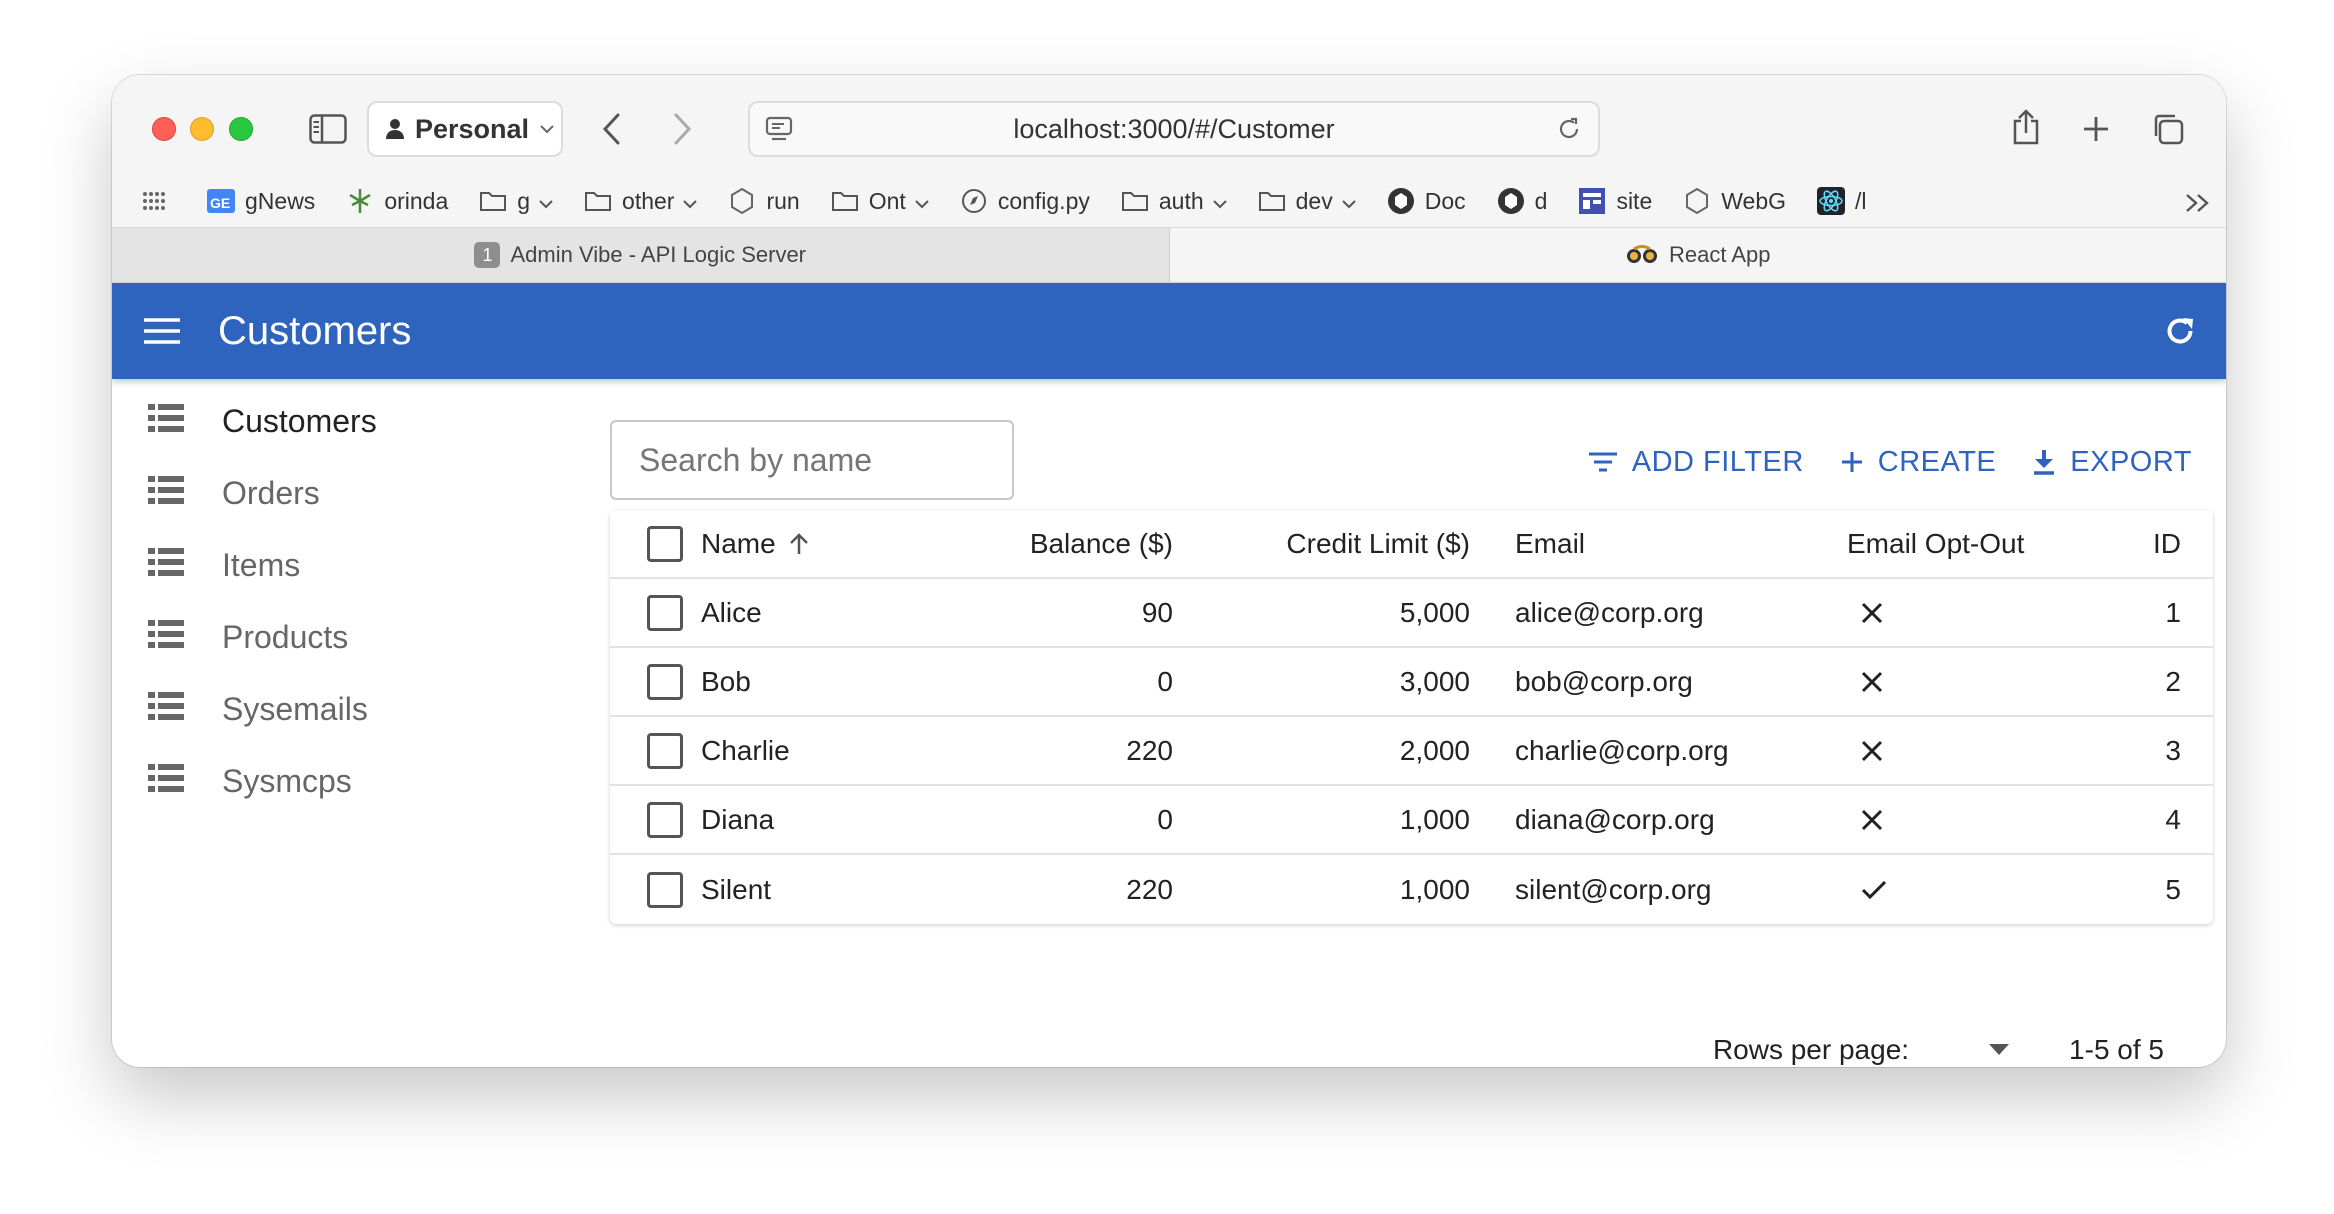 The height and width of the screenshot is (1214, 2334). I want to click on select-all-checkbox, so click(665, 543).